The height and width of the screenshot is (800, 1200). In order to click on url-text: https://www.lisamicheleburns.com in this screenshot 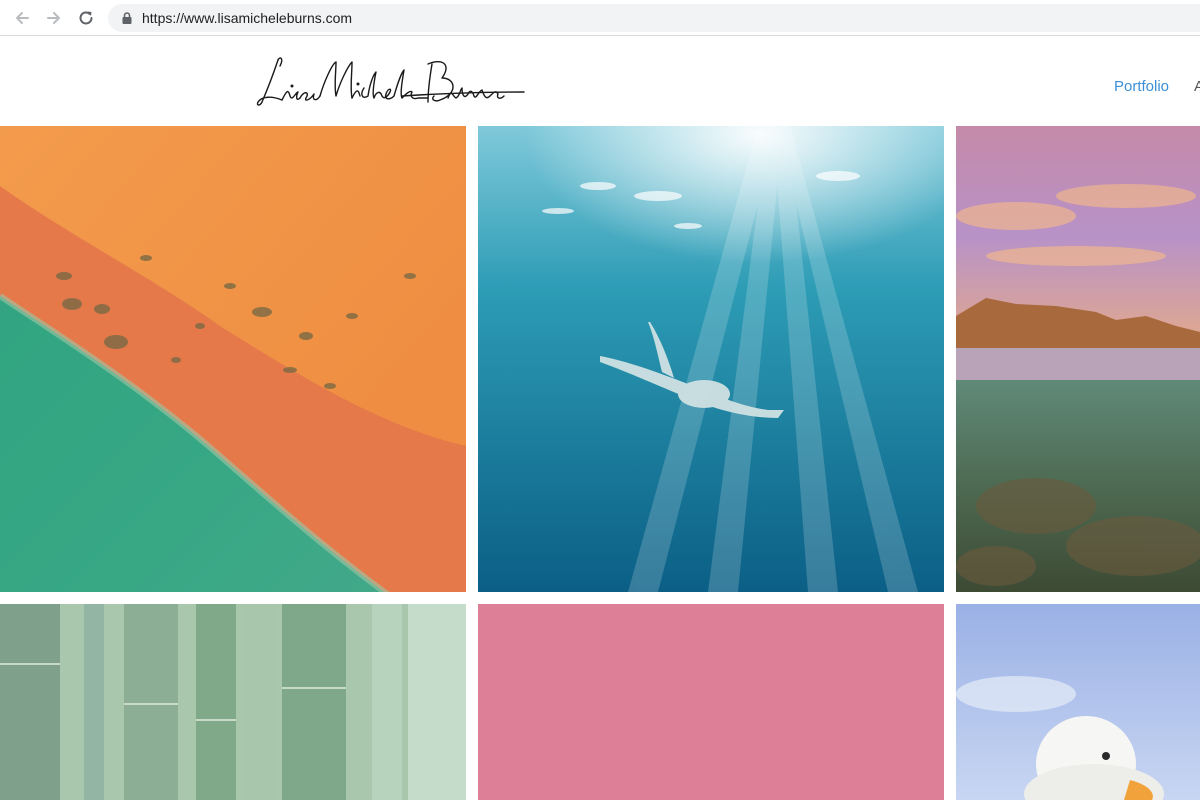, I will do `click(247, 18)`.